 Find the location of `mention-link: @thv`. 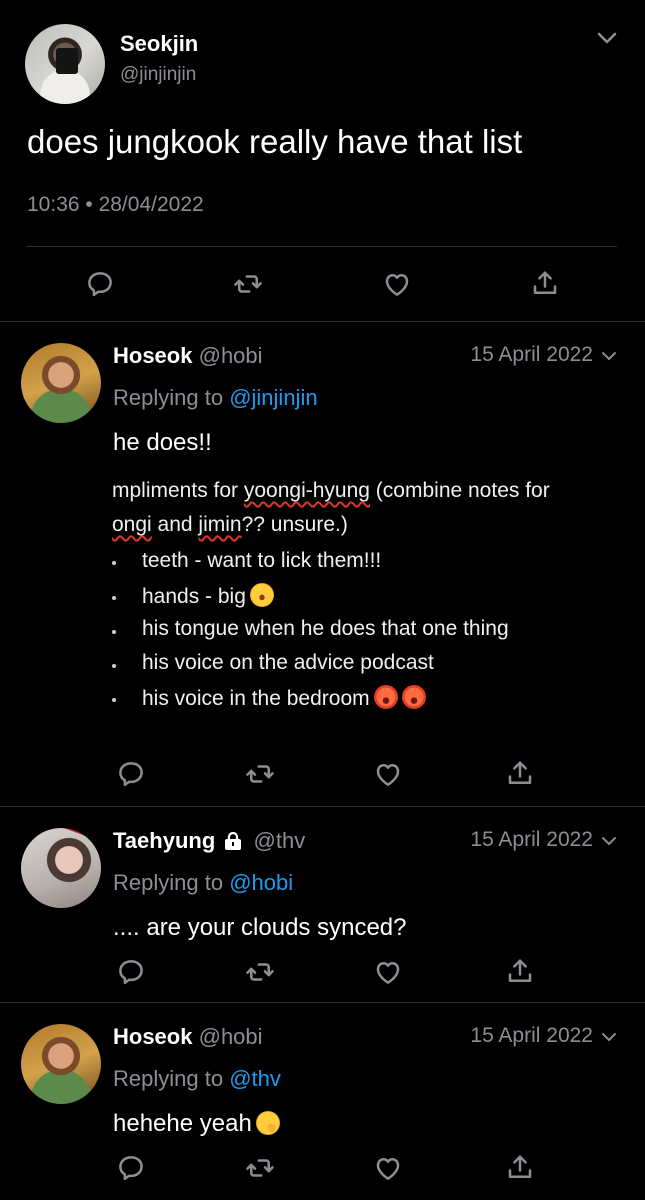

mention-link: @thv is located at coordinates (255, 1078).